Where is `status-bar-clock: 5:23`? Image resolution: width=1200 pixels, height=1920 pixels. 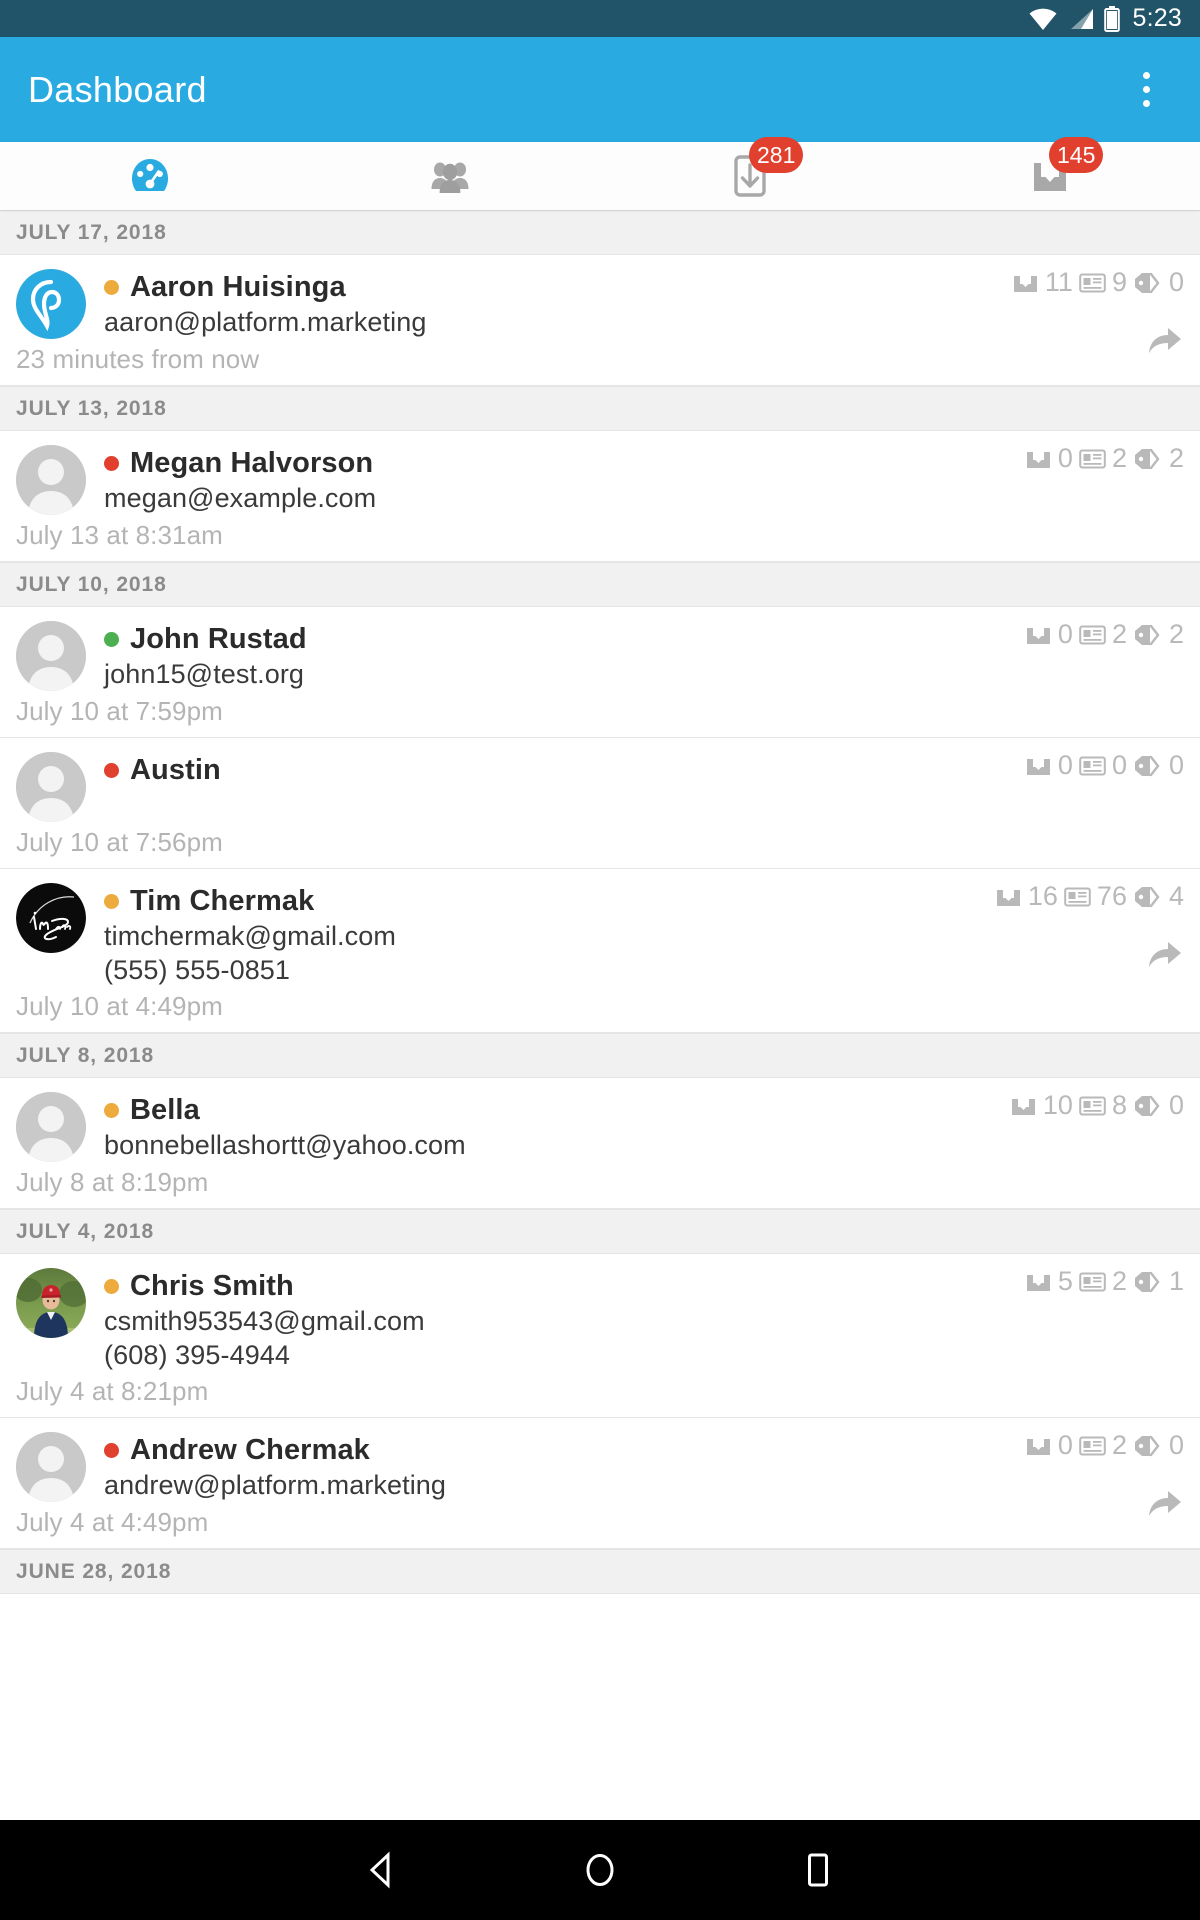 status-bar-clock: 5:23 is located at coordinates (1157, 18).